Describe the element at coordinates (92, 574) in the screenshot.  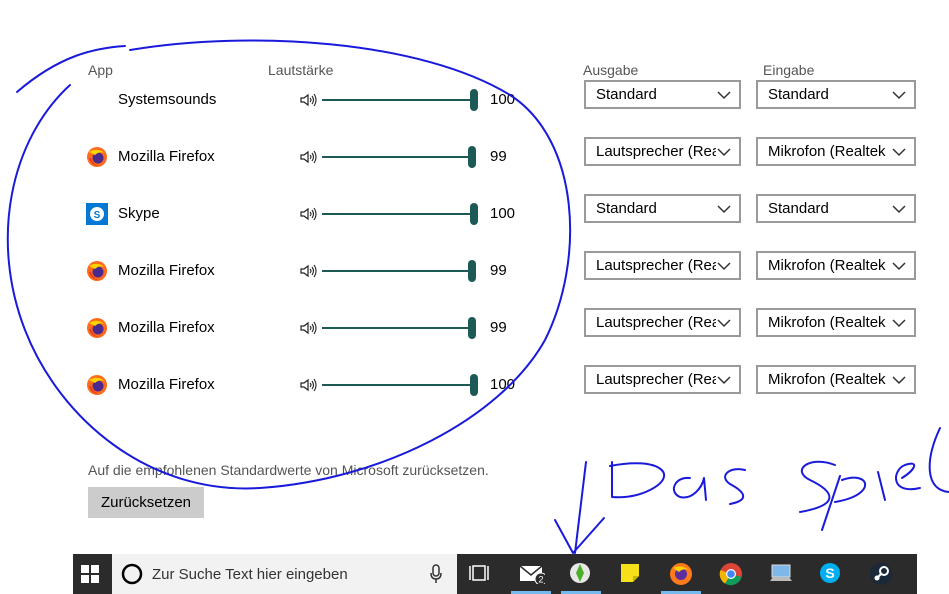
I see `windows-start-icon` at that location.